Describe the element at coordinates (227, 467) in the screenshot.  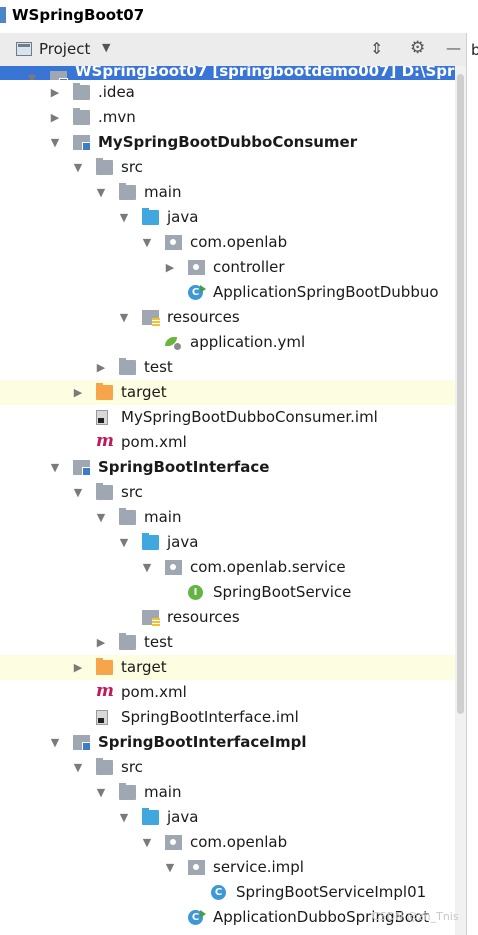
I see `tree-row: ▼ SpringBootInterface` at that location.